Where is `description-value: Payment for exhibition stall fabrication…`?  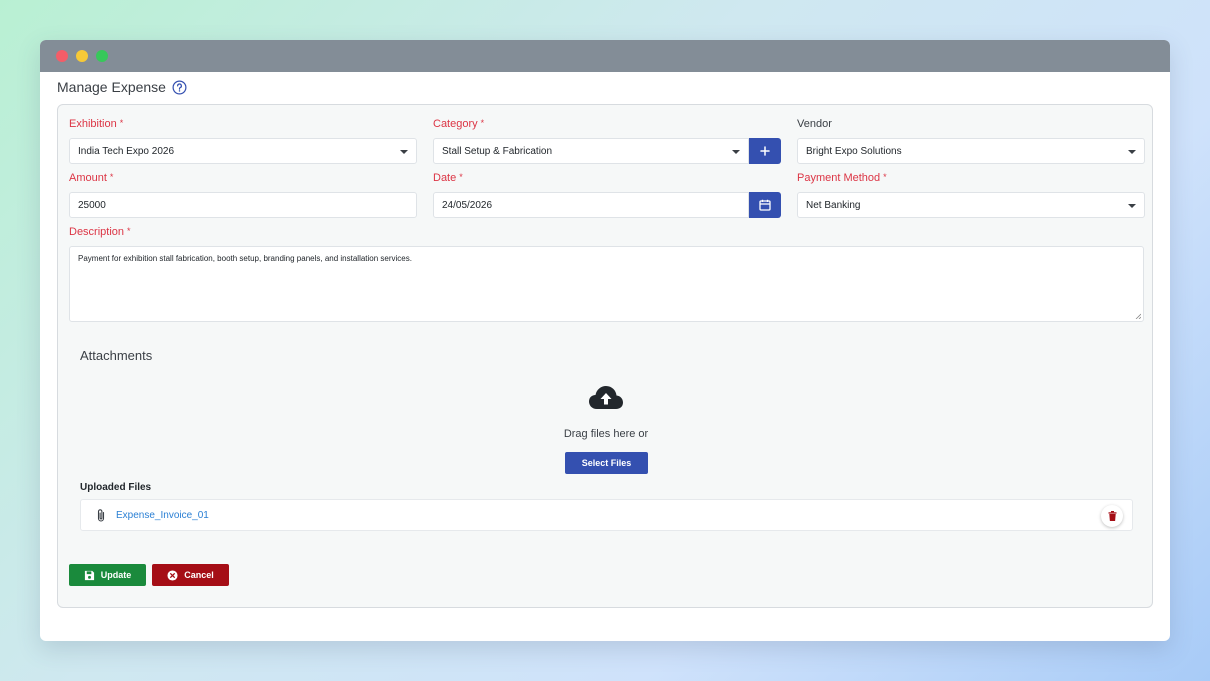 description-value: Payment for exhibition stall fabrication… is located at coordinates (245, 258).